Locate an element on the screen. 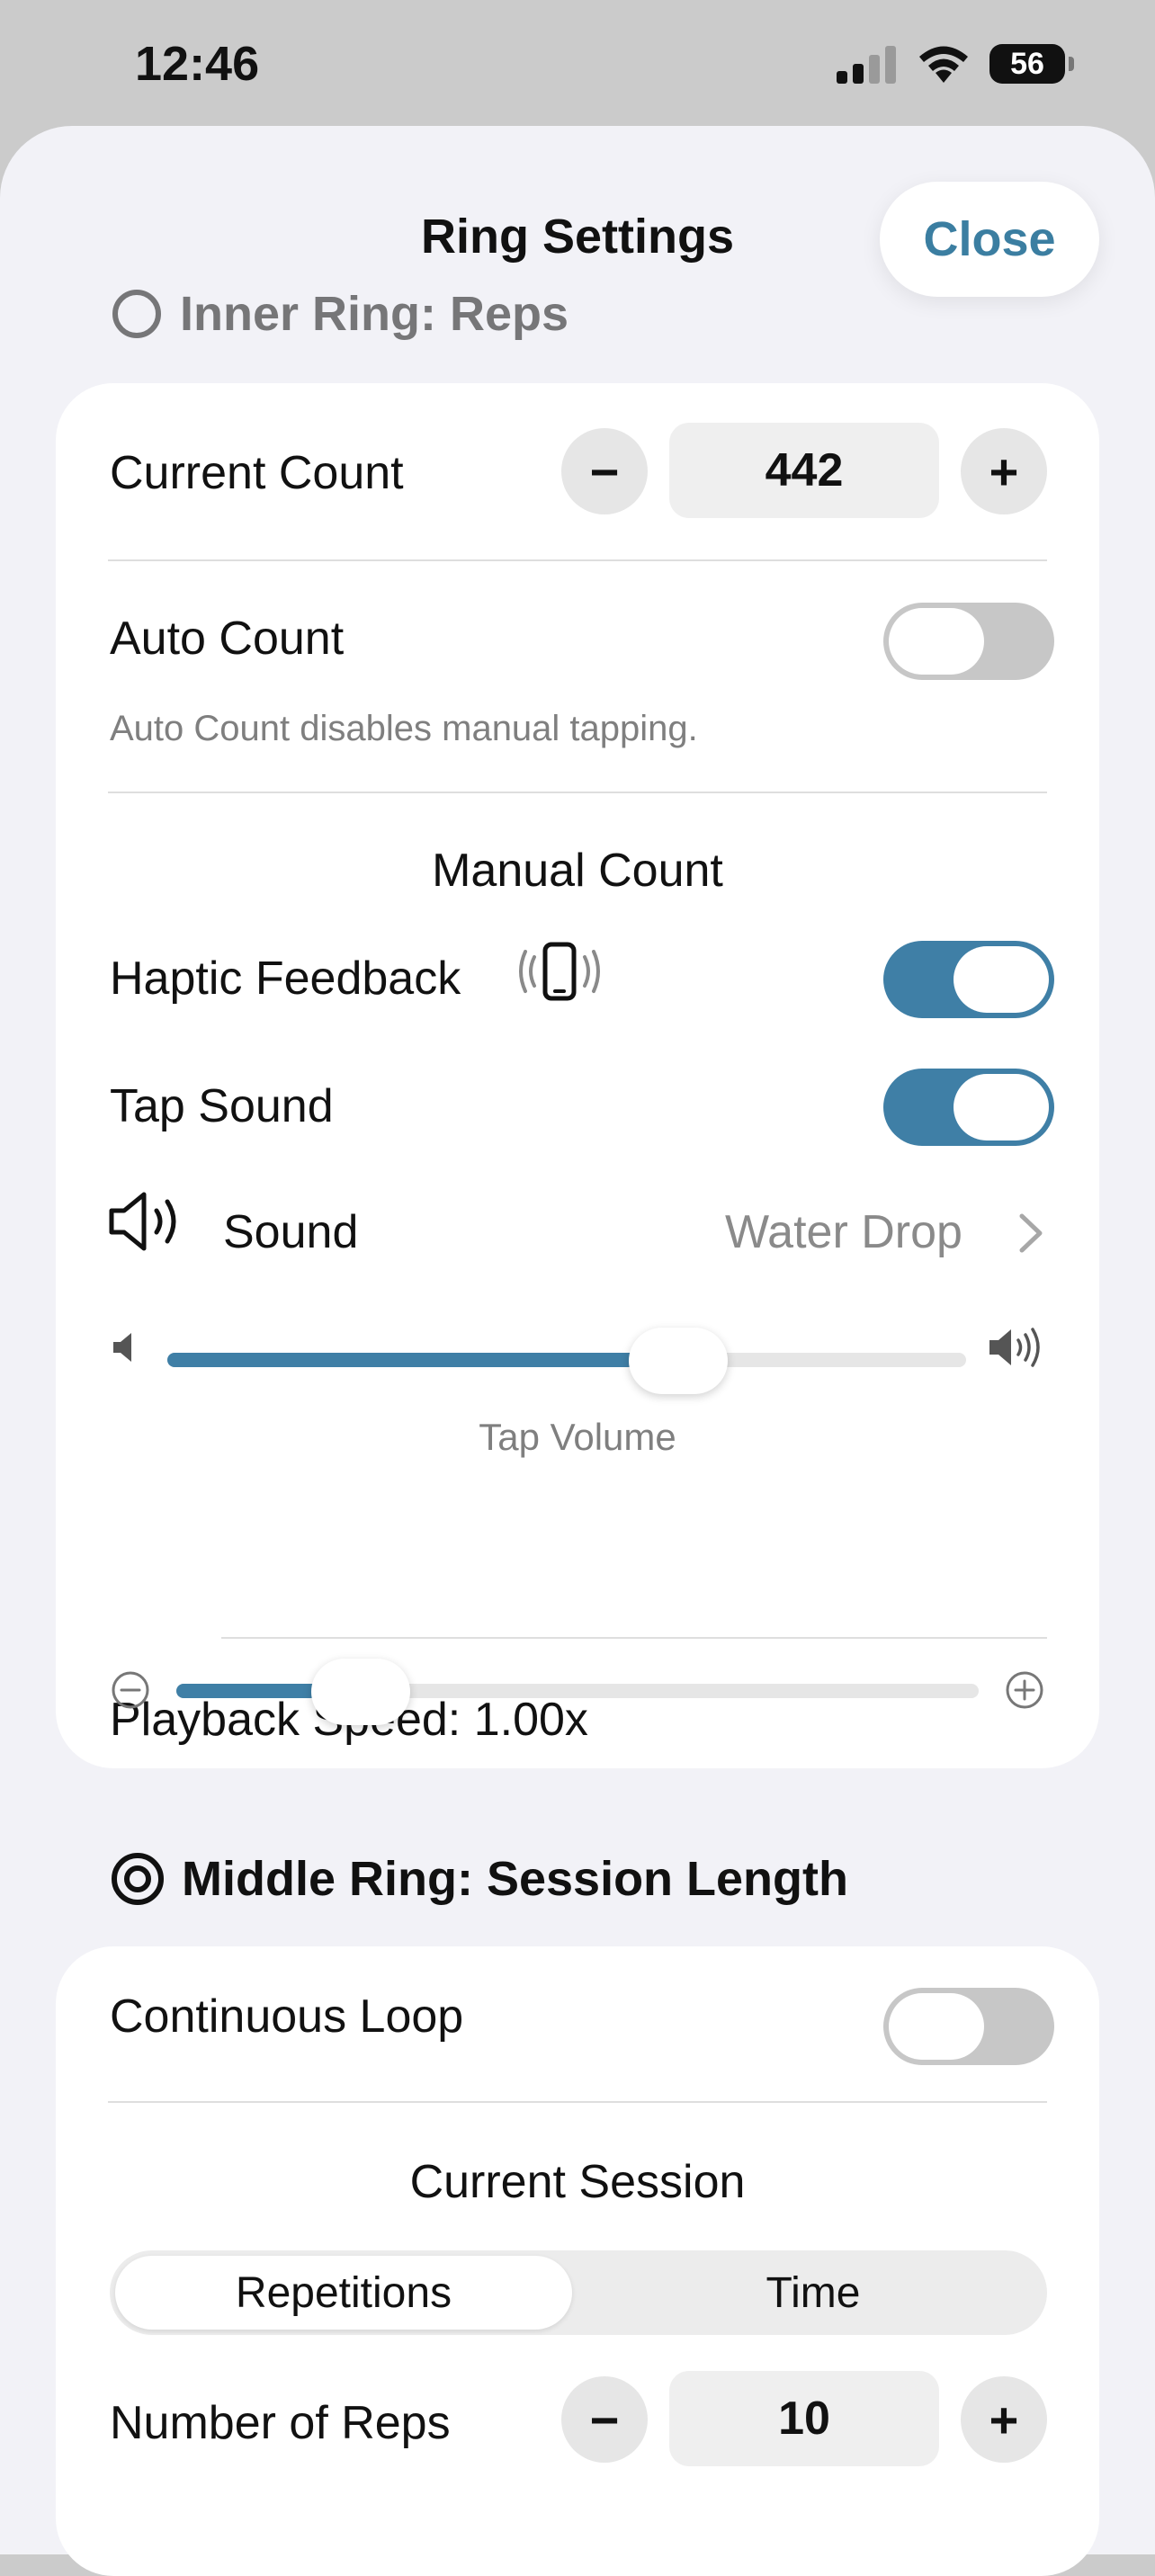 Image resolution: width=1155 pixels, height=2576 pixels. session-type-segmented-control: Repetitions Time is located at coordinates (578, 2292).